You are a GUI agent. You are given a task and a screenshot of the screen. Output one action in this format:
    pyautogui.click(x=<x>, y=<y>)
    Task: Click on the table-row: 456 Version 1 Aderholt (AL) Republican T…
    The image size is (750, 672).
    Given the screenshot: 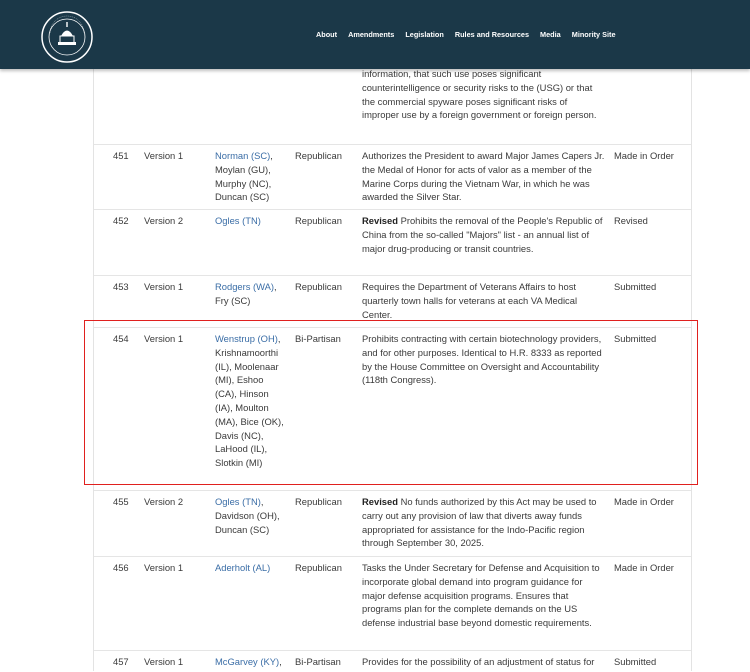 What is the action you would take?
    pyautogui.click(x=392, y=599)
    